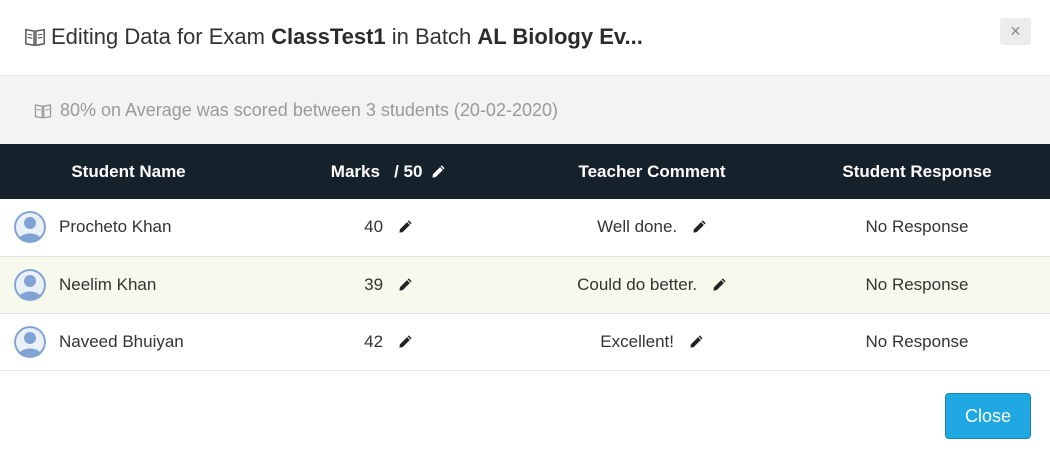 The image size is (1050, 459). I want to click on edit-total-marks-icon, so click(438, 171).